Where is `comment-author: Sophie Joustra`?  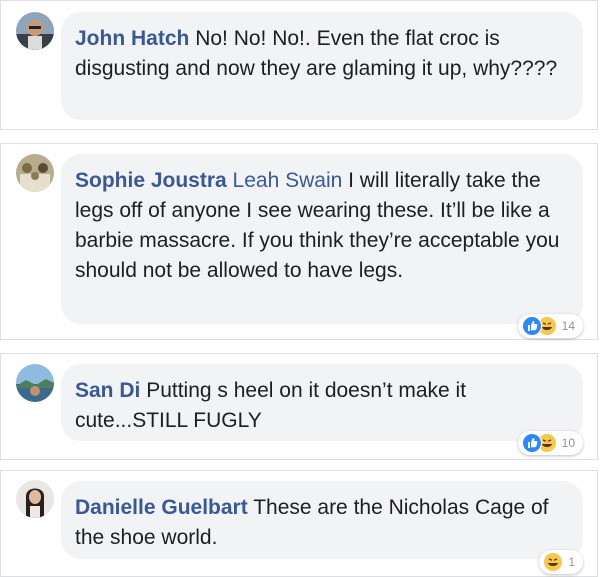 comment-author: Sophie Joustra is located at coordinates (151, 180).